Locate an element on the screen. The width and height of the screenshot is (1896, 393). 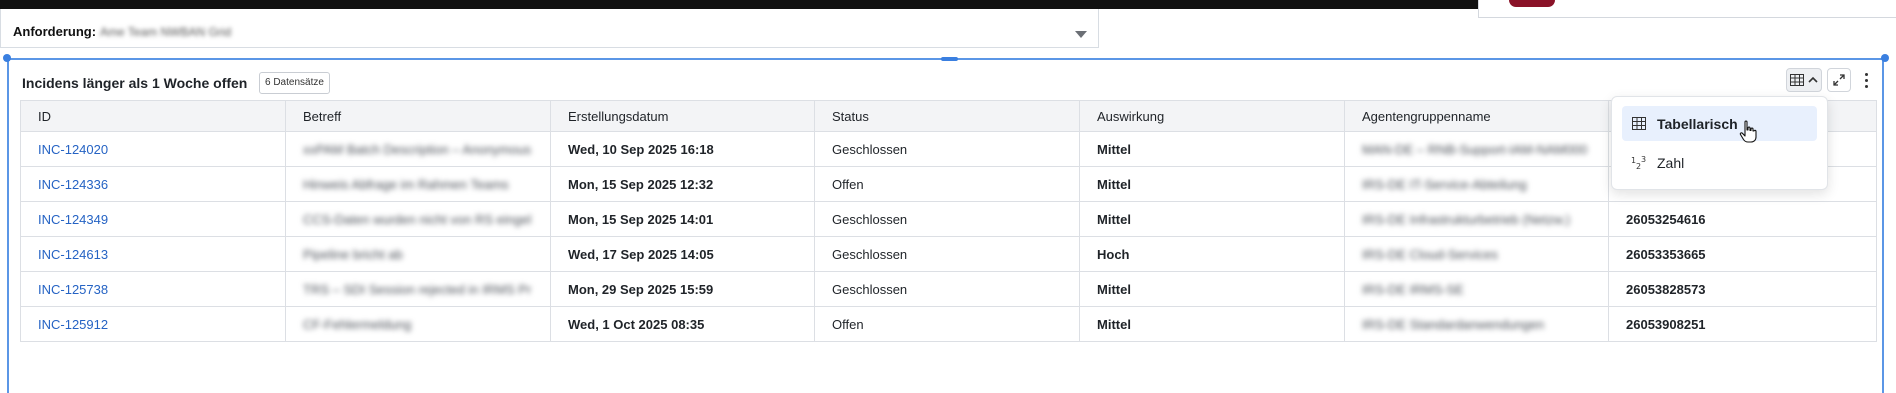
subject-cell: TRS – SDI Session rejected in IRMS Pr is located at coordinates (418, 289).